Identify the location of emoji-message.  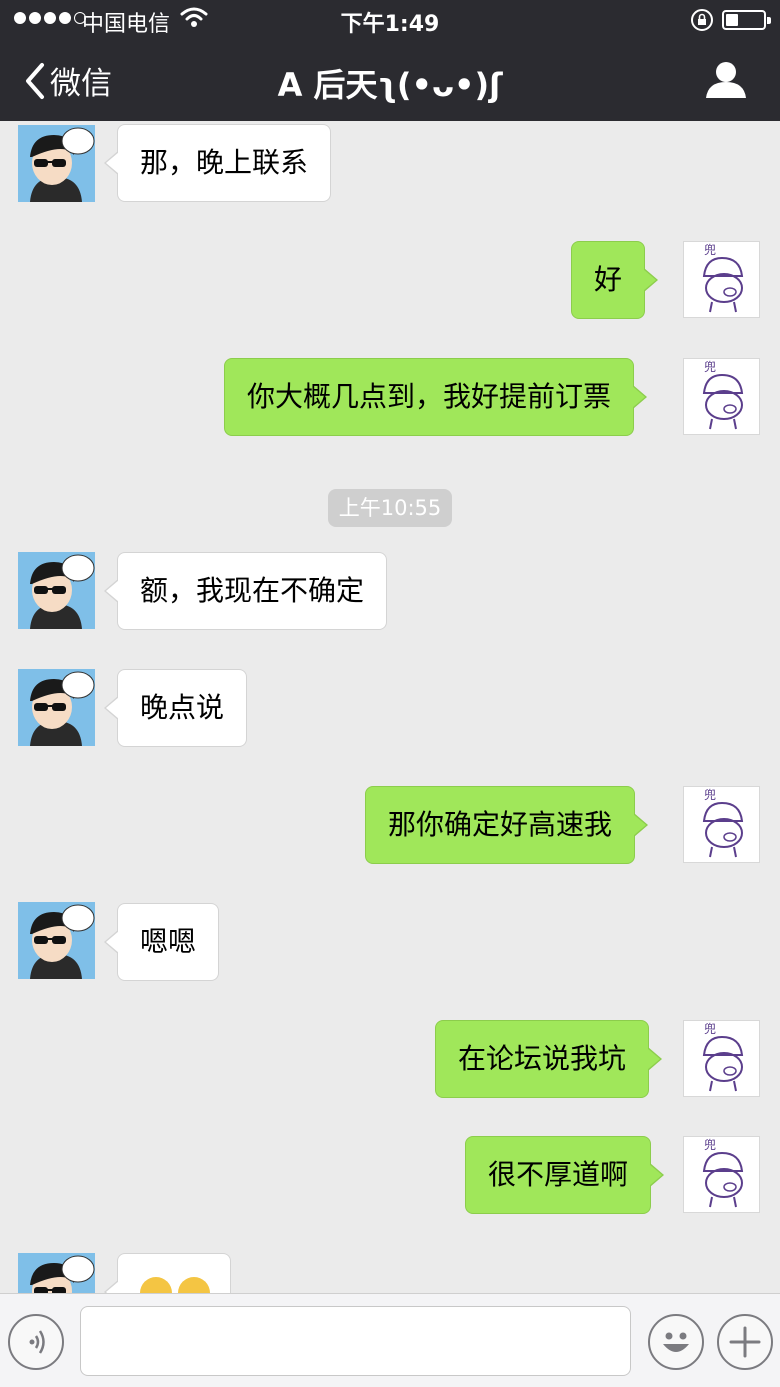
(175, 1285).